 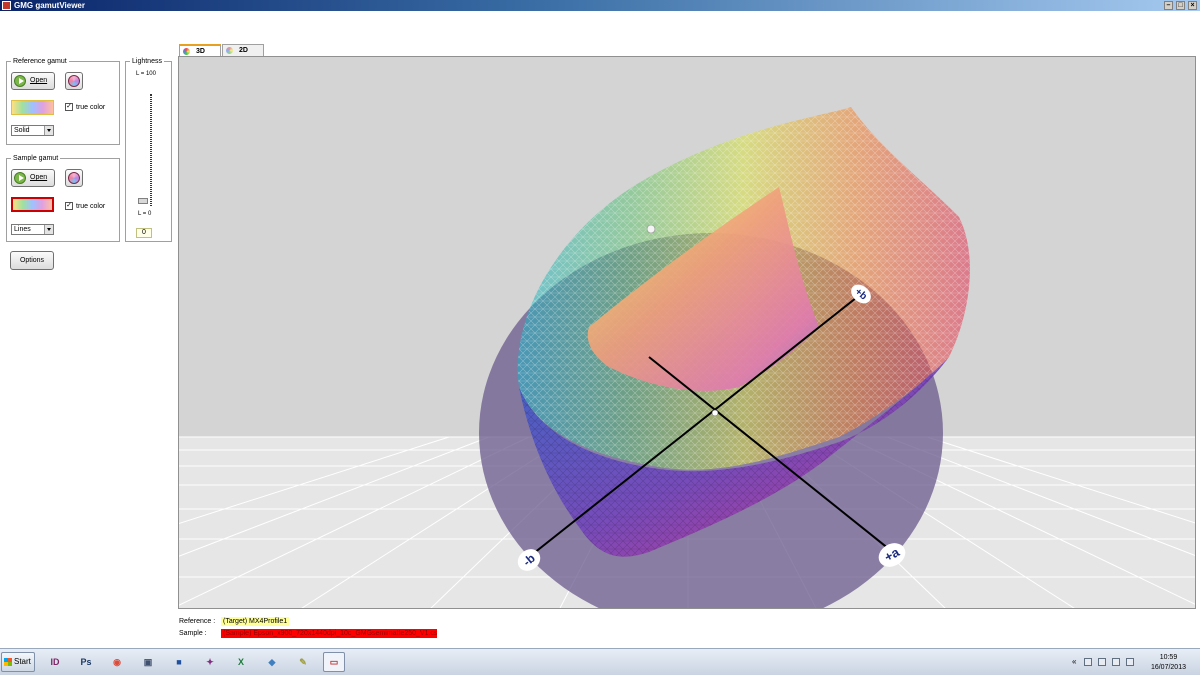 What do you see at coordinates (243, 50) in the screenshot?
I see `tab-2d: 2D` at bounding box center [243, 50].